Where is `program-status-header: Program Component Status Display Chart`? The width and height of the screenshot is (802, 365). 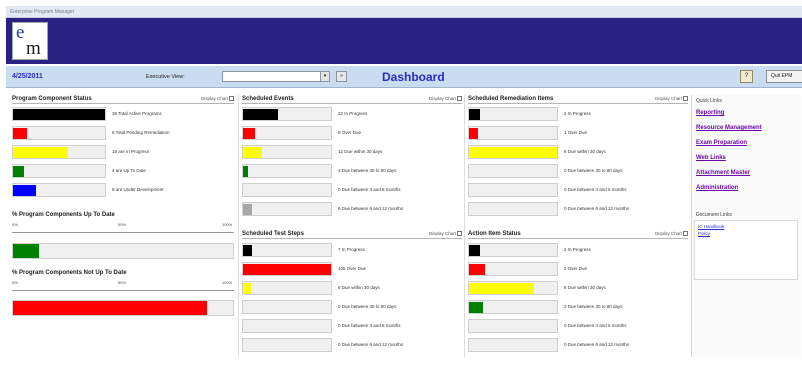
program-status-header: Program Component Status Display Chart is located at coordinates (123, 99).